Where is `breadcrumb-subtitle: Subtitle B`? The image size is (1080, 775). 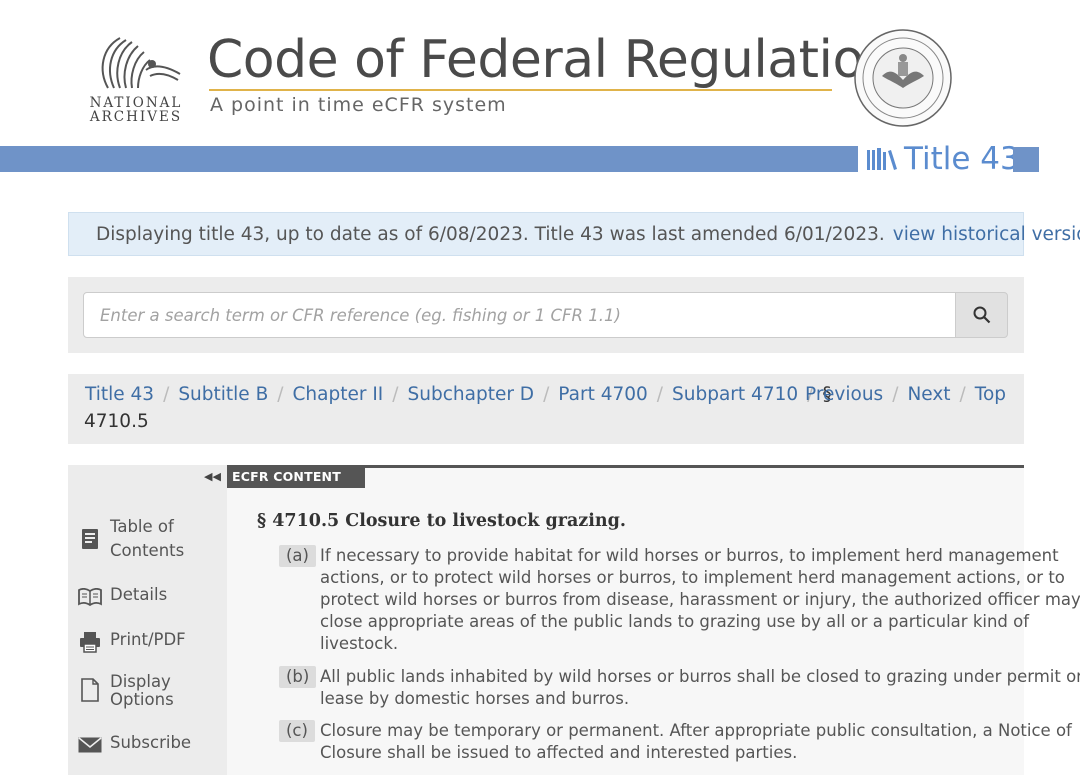
breadcrumb-subtitle: Subtitle B is located at coordinates (223, 394).